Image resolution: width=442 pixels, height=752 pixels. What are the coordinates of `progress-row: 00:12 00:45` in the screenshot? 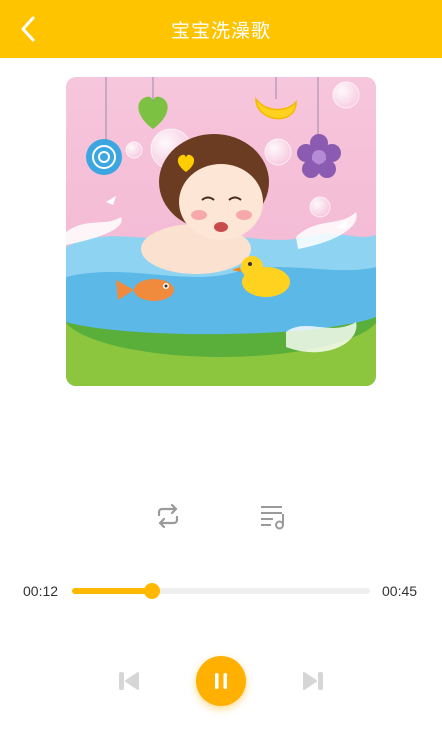 It's located at (221, 591).